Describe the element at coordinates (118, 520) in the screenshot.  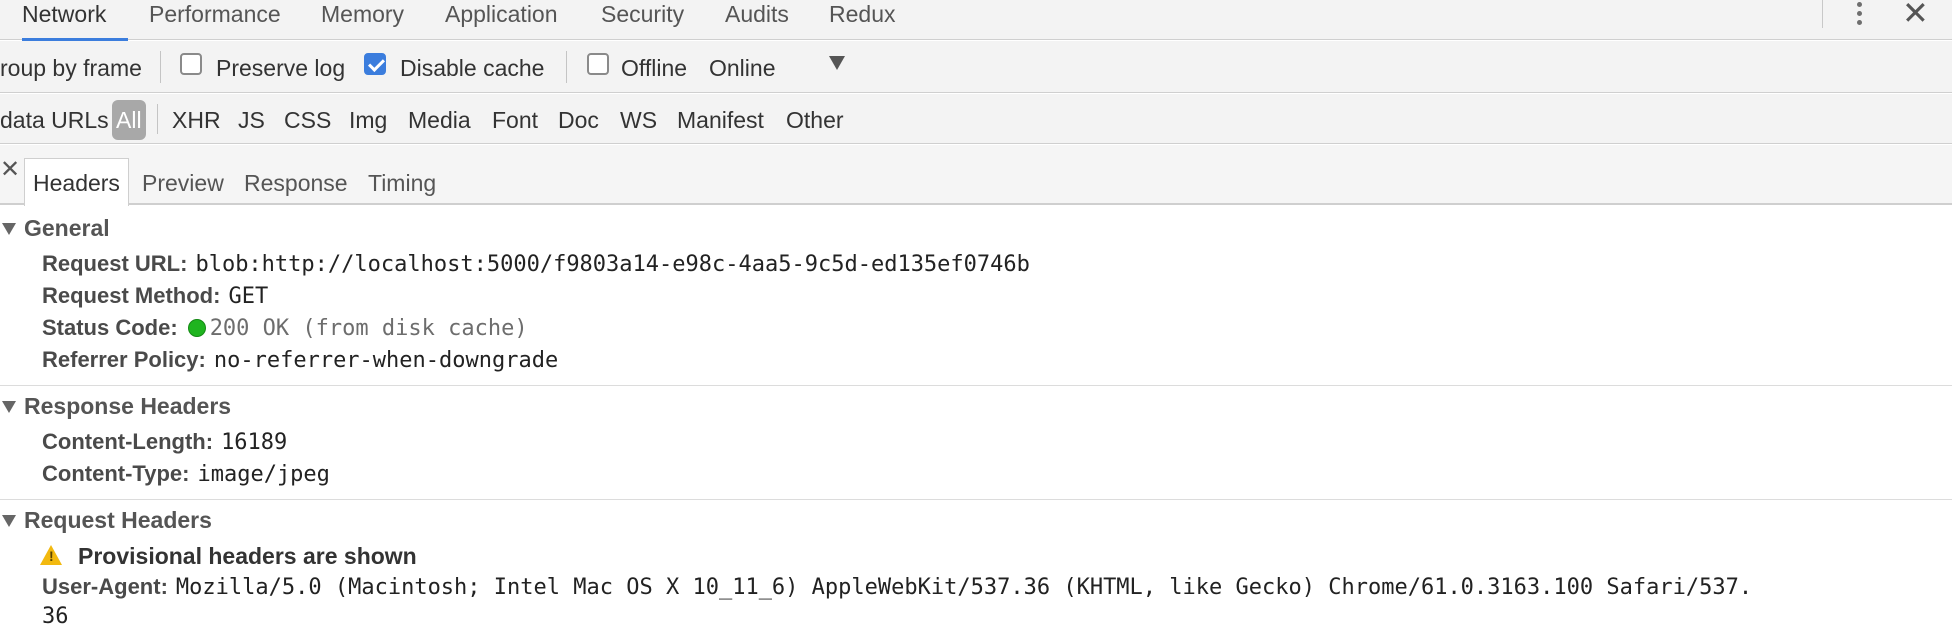
I see `request-headers-section-title: Request Headers` at that location.